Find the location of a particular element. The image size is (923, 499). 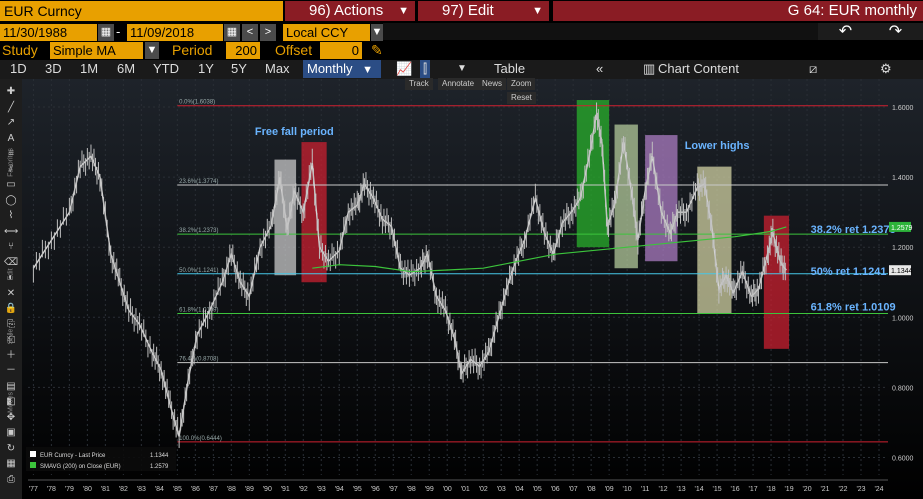

chart-content-button: Chart Content is located at coordinates (698, 69).